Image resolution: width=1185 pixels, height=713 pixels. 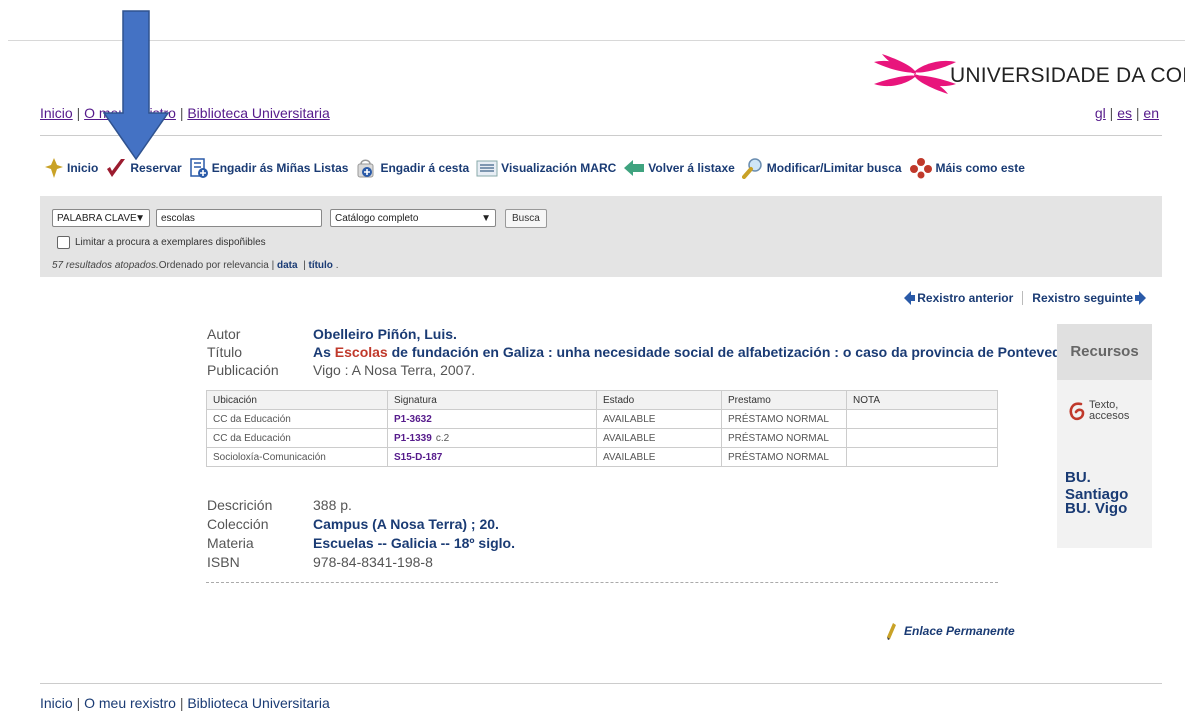 What do you see at coordinates (97, 218) in the screenshot?
I see `search-field-select-value: PALABRA CLAVE` at bounding box center [97, 218].